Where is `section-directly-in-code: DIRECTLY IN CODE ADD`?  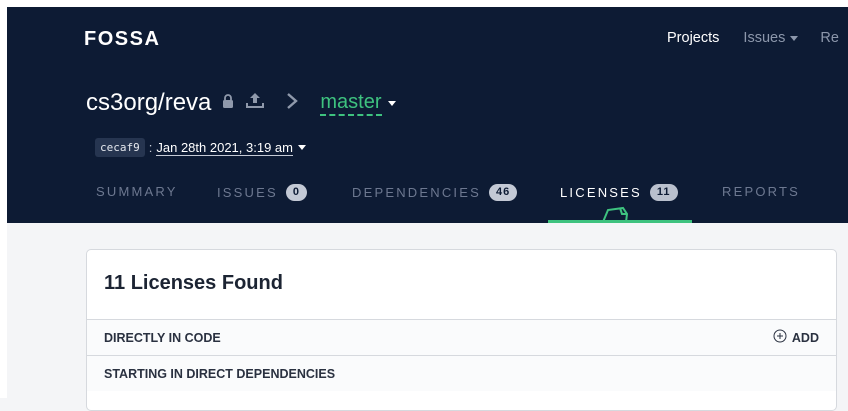 section-directly-in-code: DIRECTLY IN CODE ADD is located at coordinates (461, 337).